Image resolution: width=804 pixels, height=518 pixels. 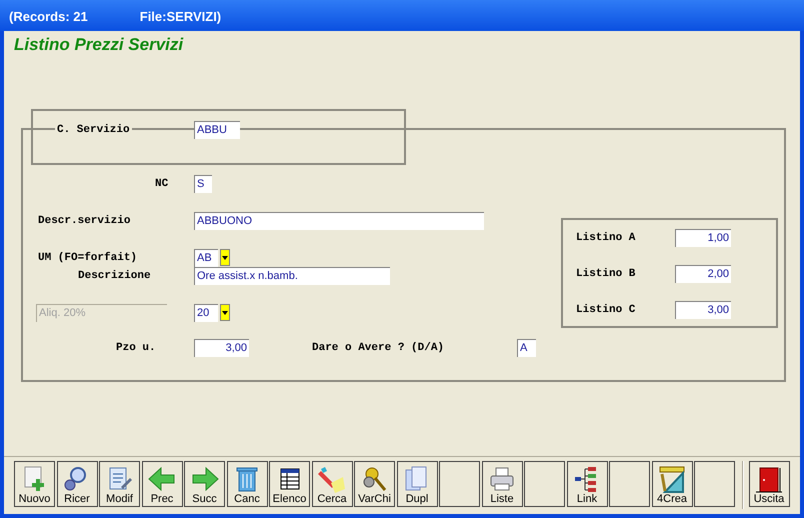 What do you see at coordinates (769, 479) in the screenshot?
I see `exit-icon` at bounding box center [769, 479].